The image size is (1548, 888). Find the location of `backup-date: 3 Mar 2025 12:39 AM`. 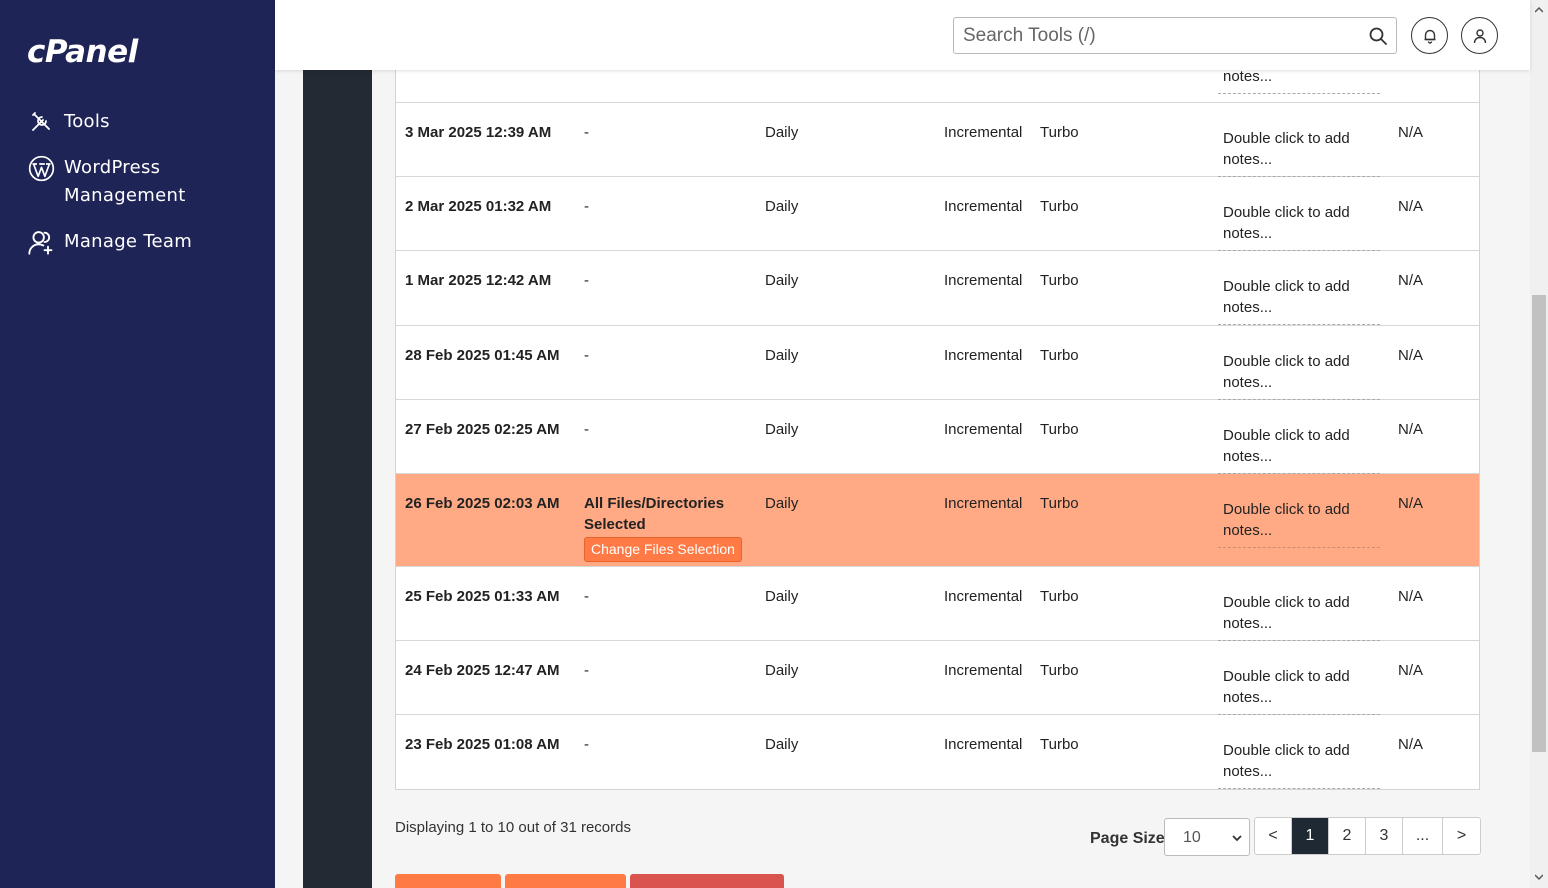

backup-date: 3 Mar 2025 12:39 AM is located at coordinates (478, 132).